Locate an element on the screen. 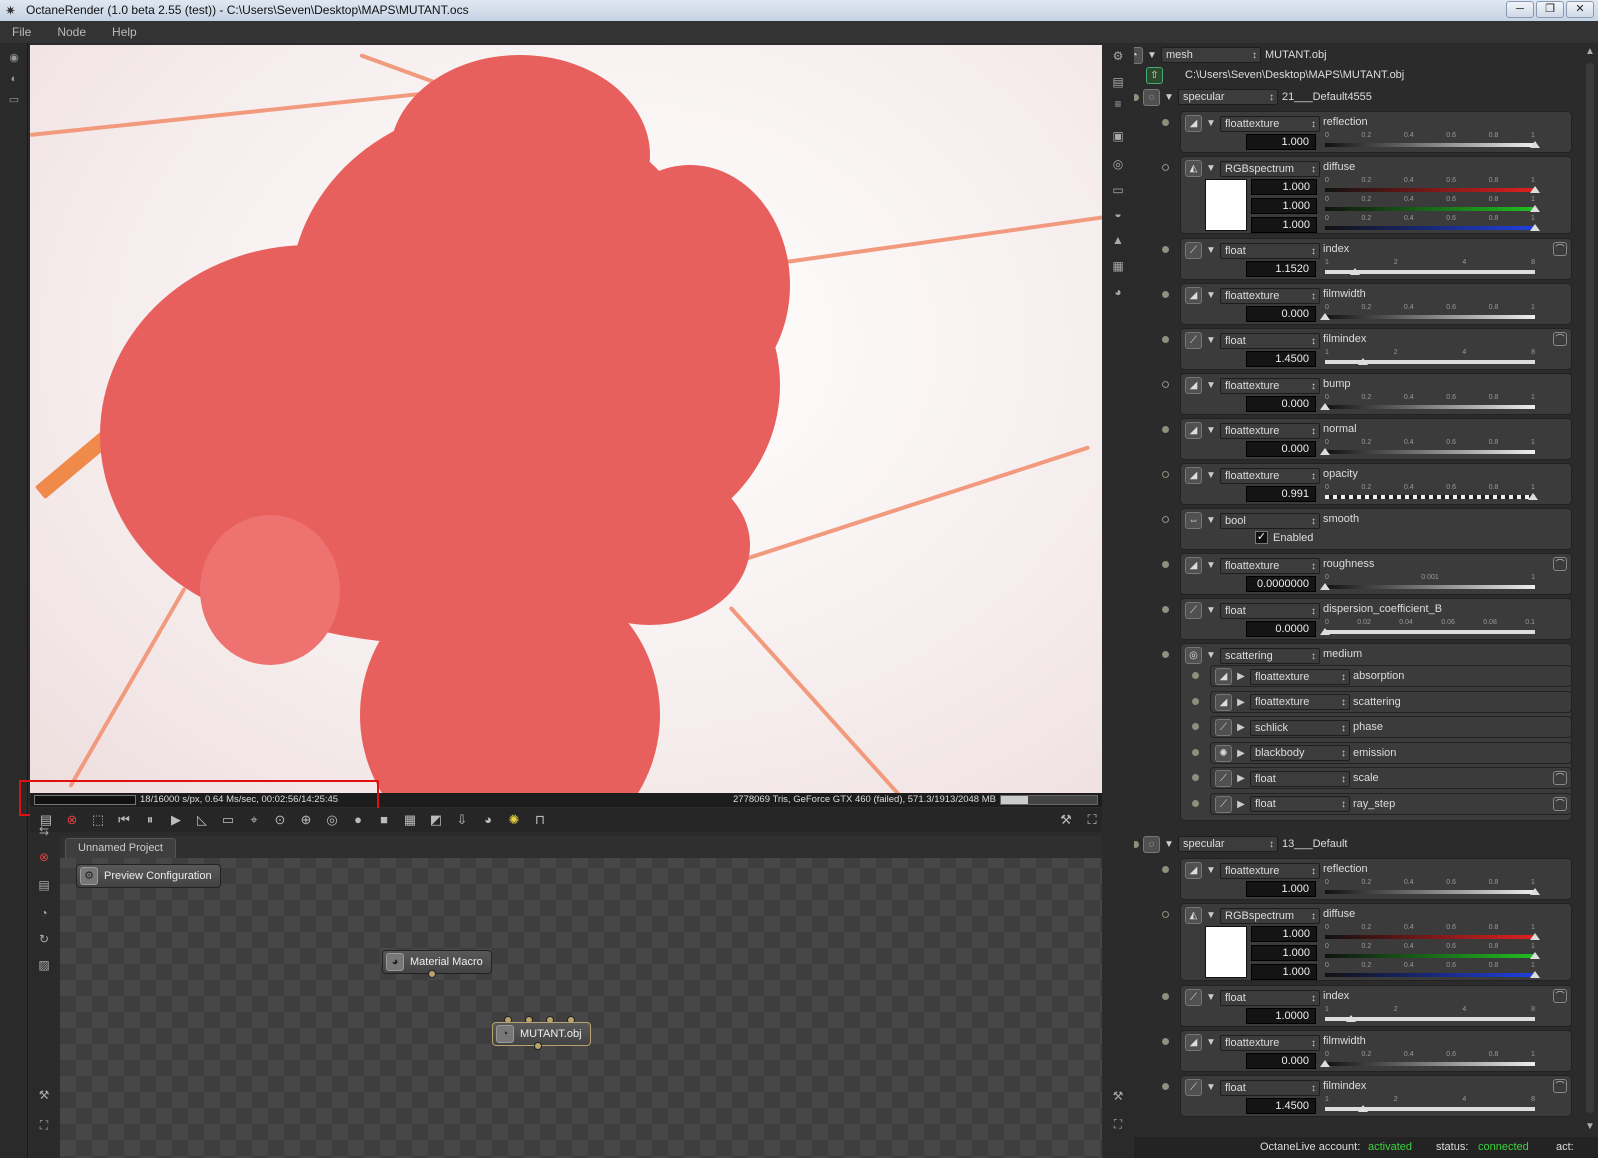 The width and height of the screenshot is (1598, 1158). scroll-up-icon: ▲ is located at coordinates (1590, 51).